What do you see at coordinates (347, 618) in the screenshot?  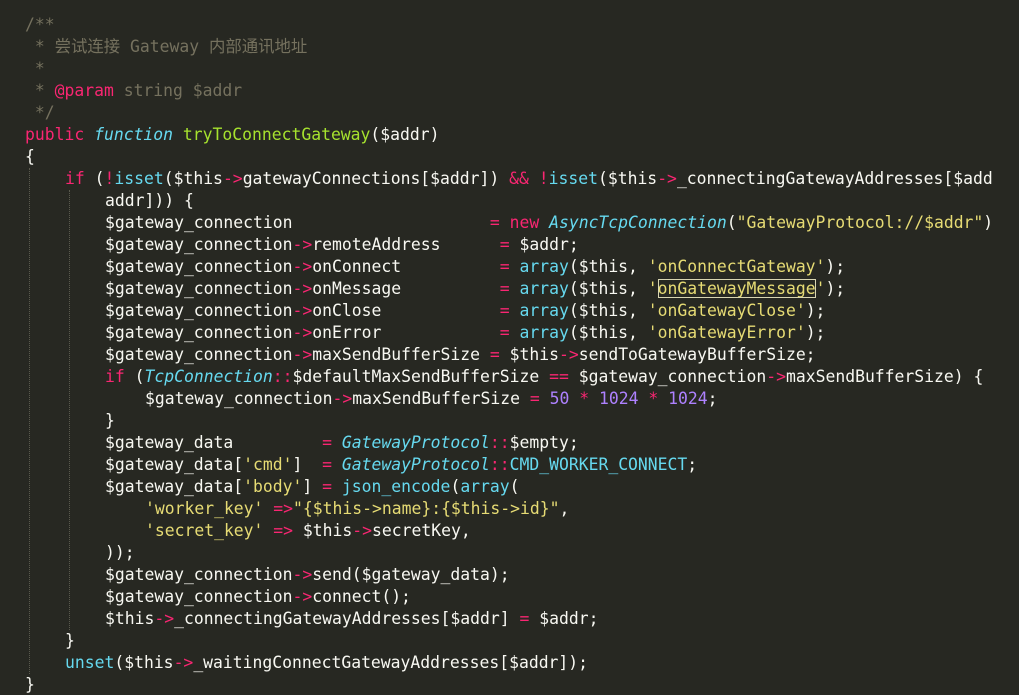 I see `code-token: _connectingGatewayAddresses[$addr]` at bounding box center [347, 618].